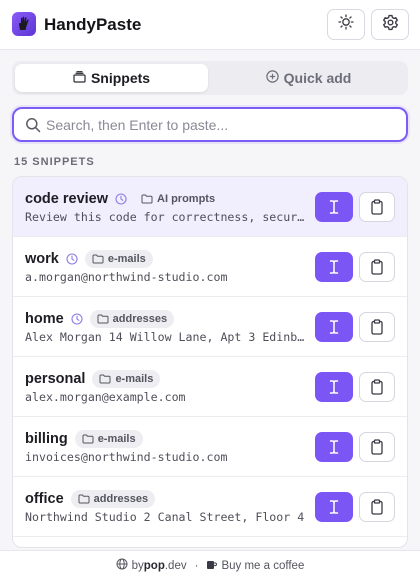 The image size is (420, 580). I want to click on brand-strong: pop, so click(154, 565).